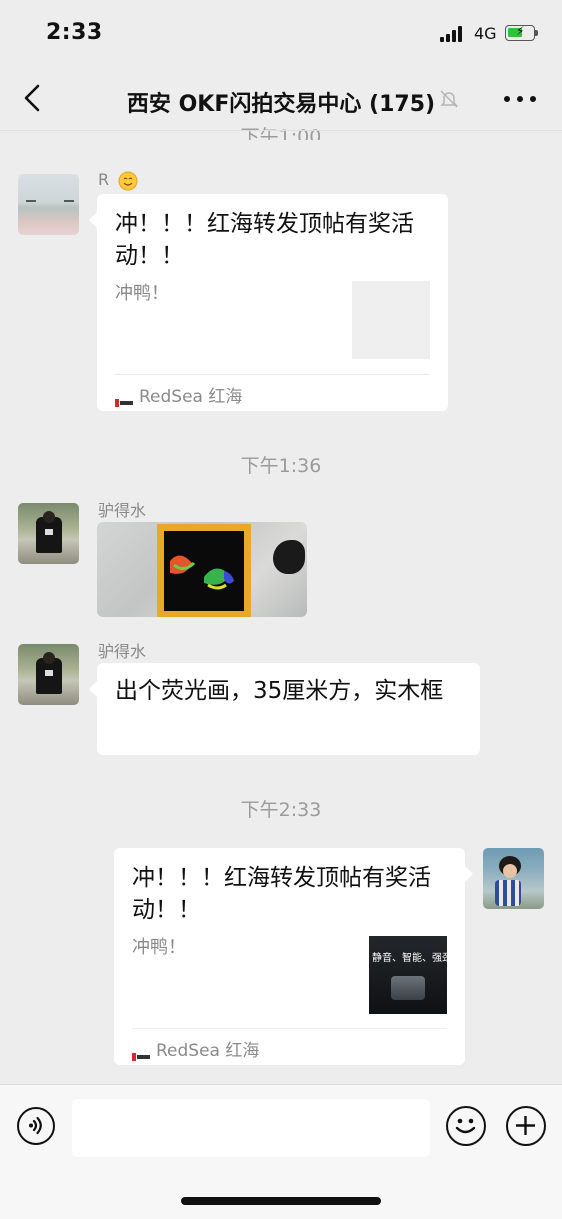 This screenshot has height=1219, width=562. Describe the element at coordinates (408, 975) in the screenshot. I see `card-thumbnail: 静音、智能、强劲` at that location.